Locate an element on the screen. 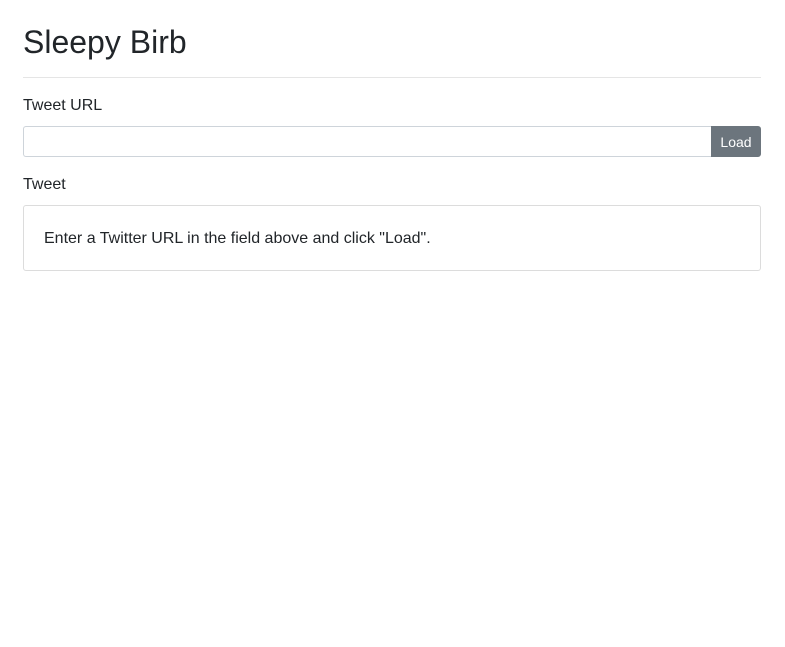  page-title: Sleepy Birb is located at coordinates (105, 42).